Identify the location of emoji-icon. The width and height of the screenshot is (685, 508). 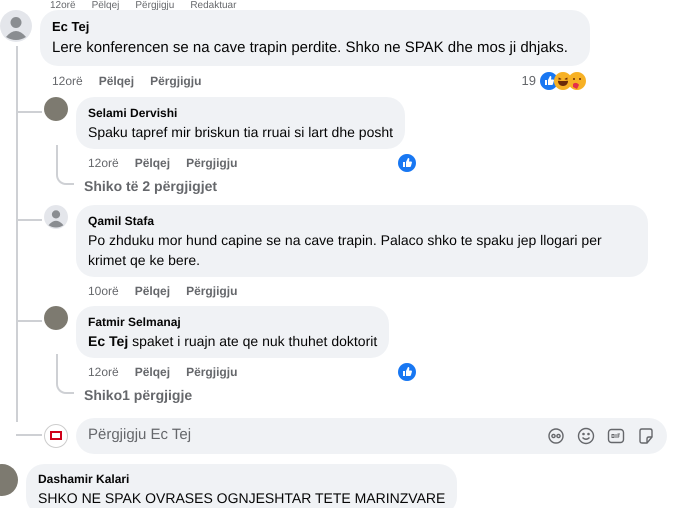
(586, 435).